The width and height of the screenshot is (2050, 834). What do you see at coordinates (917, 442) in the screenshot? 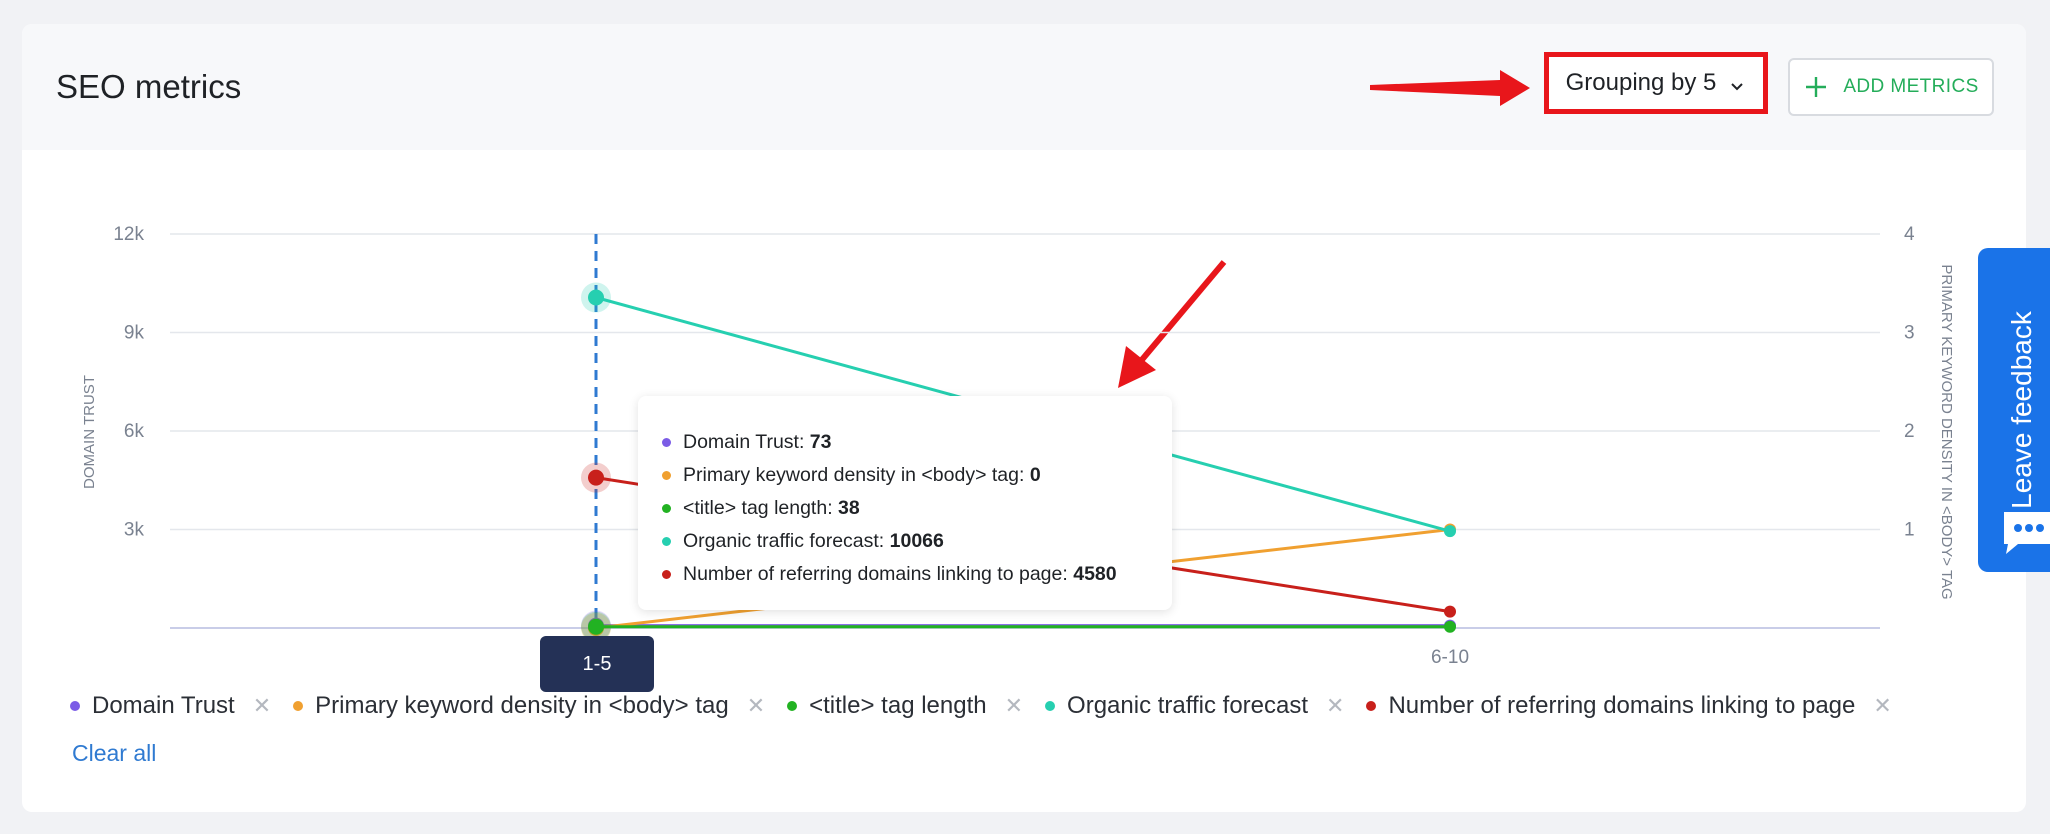
I see `tooltip-row: Domain Trust: 73` at bounding box center [917, 442].